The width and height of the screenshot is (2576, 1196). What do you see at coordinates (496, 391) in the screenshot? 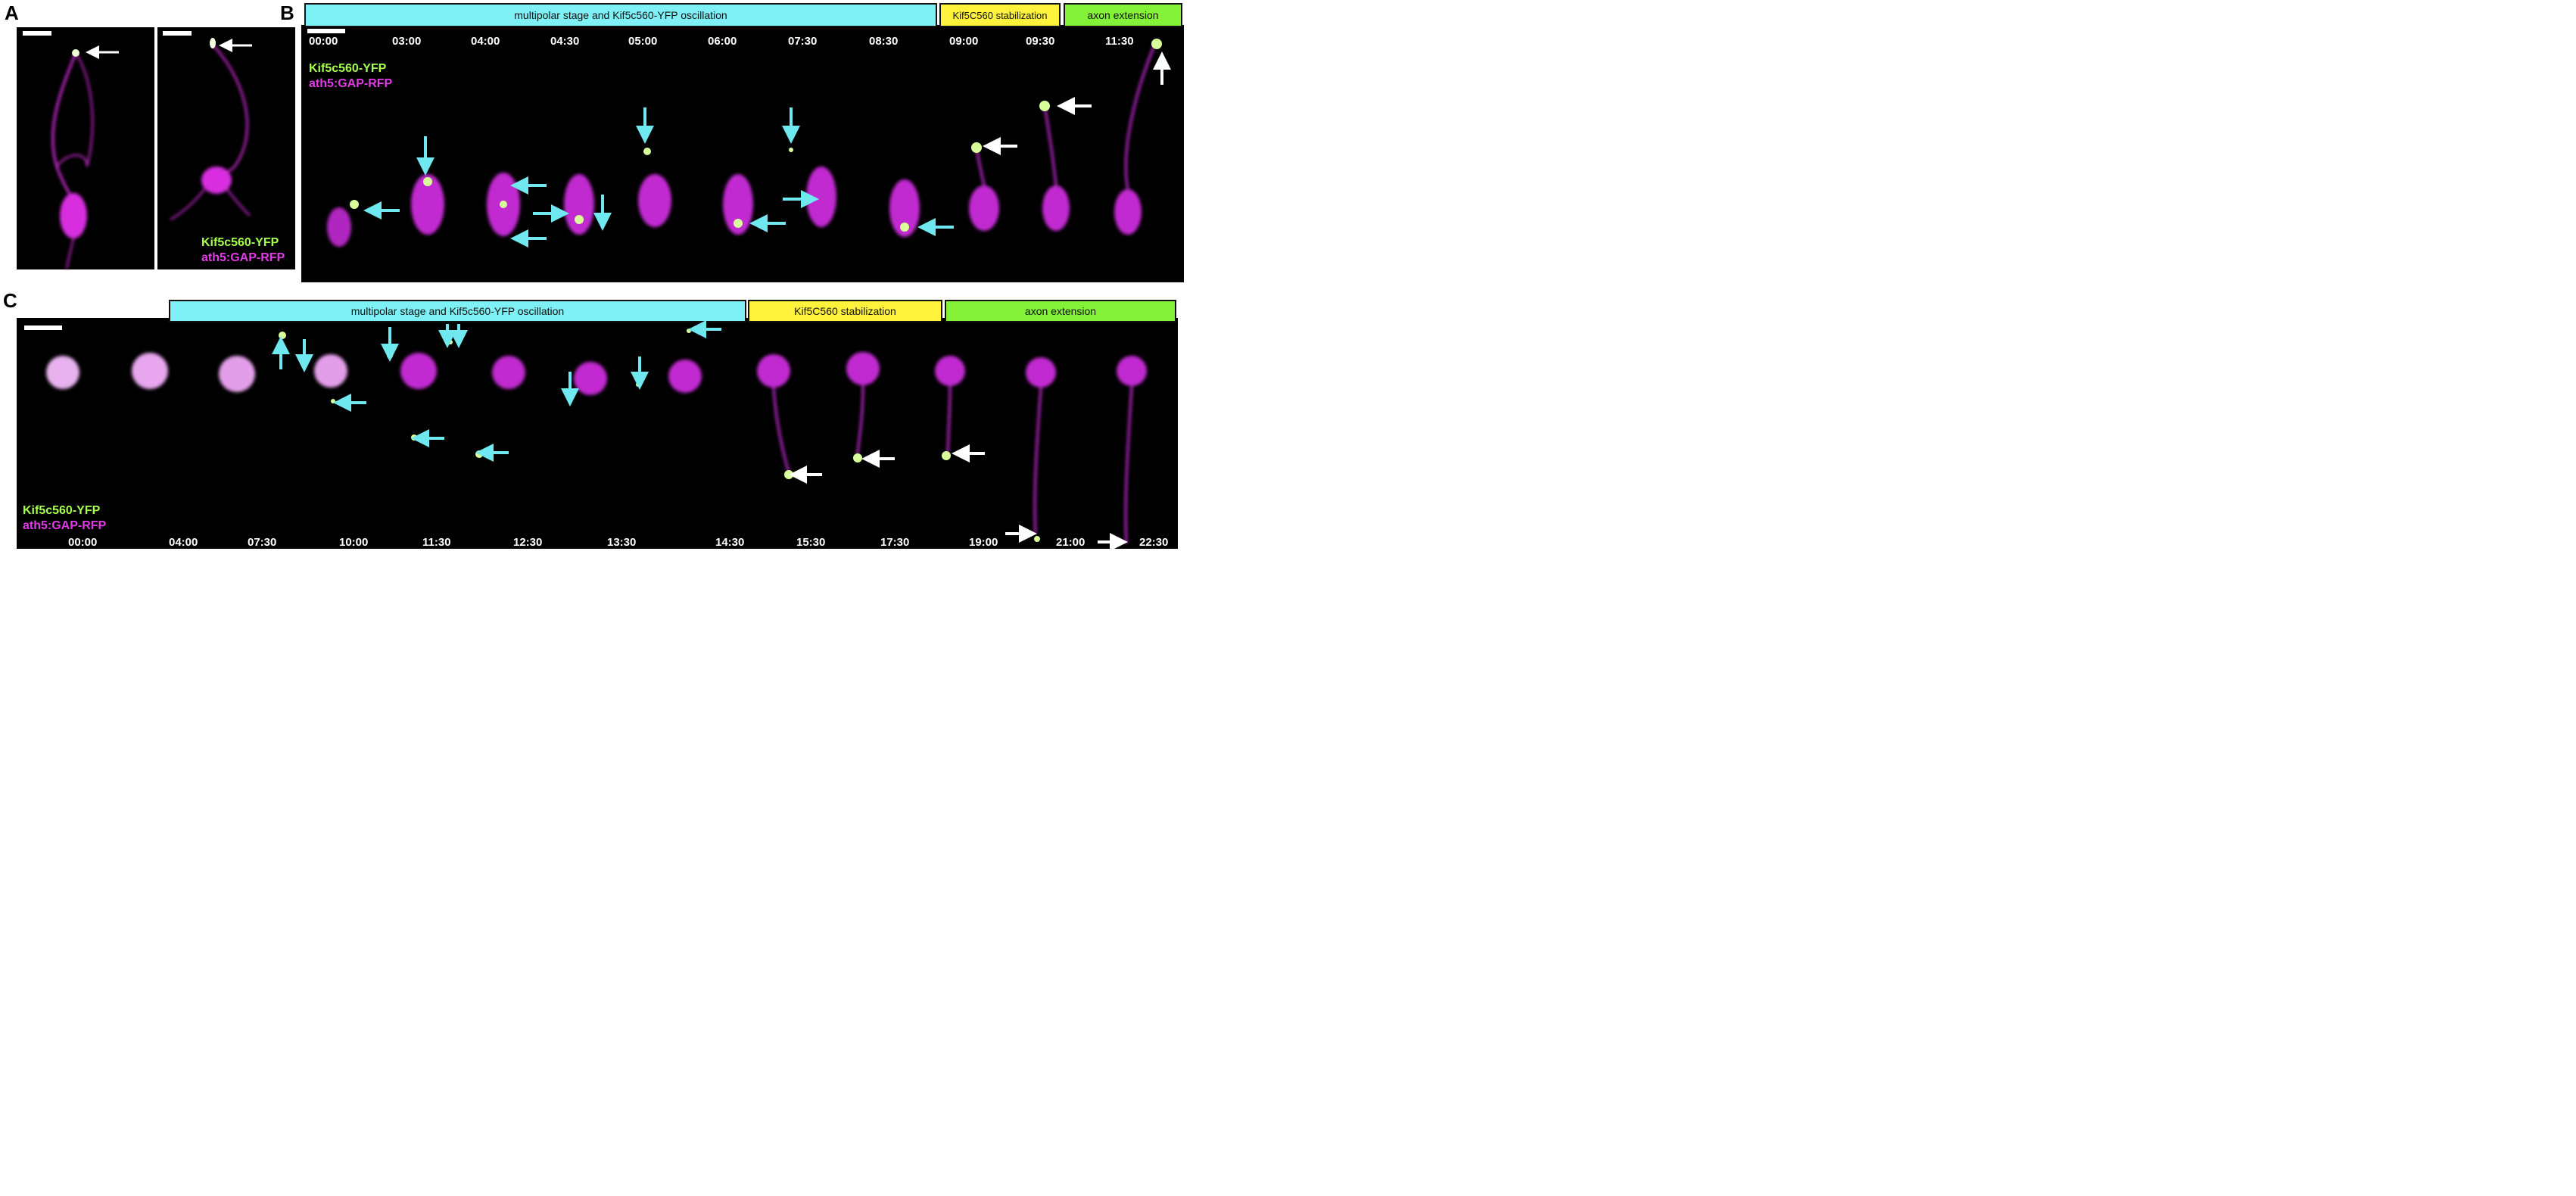
I see `cyan-arrows-c` at bounding box center [496, 391].